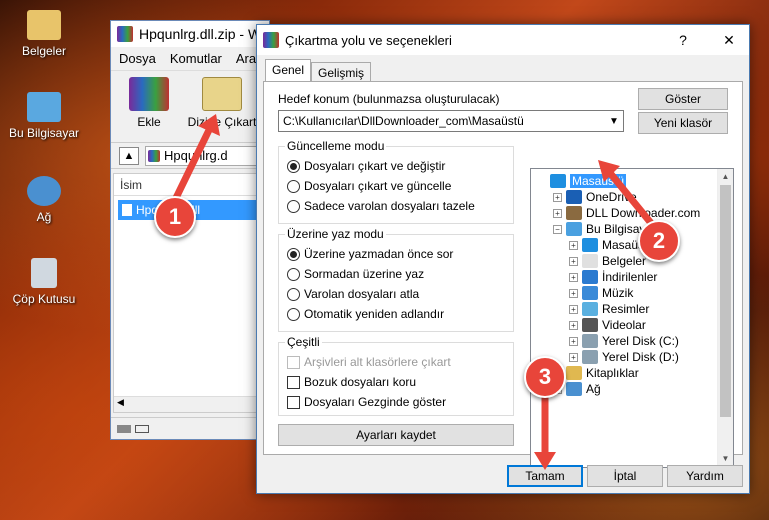 The image size is (769, 520). I want to click on key-icon, so click(142, 428).